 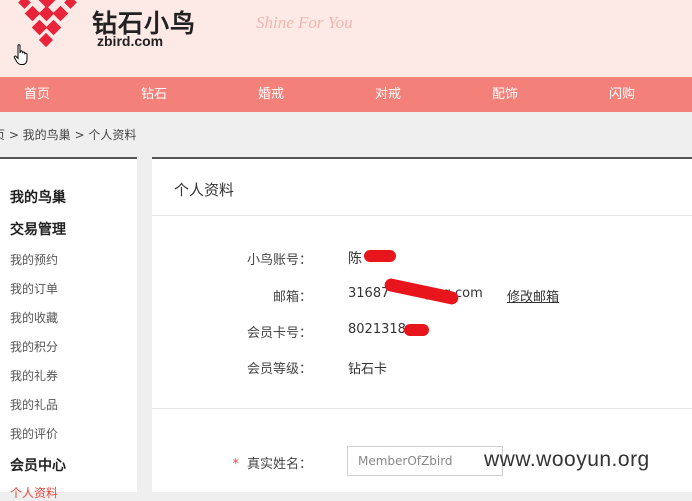 What do you see at coordinates (34, 433) in the screenshot?
I see `sidebar-item-reviews: 我的评价` at bounding box center [34, 433].